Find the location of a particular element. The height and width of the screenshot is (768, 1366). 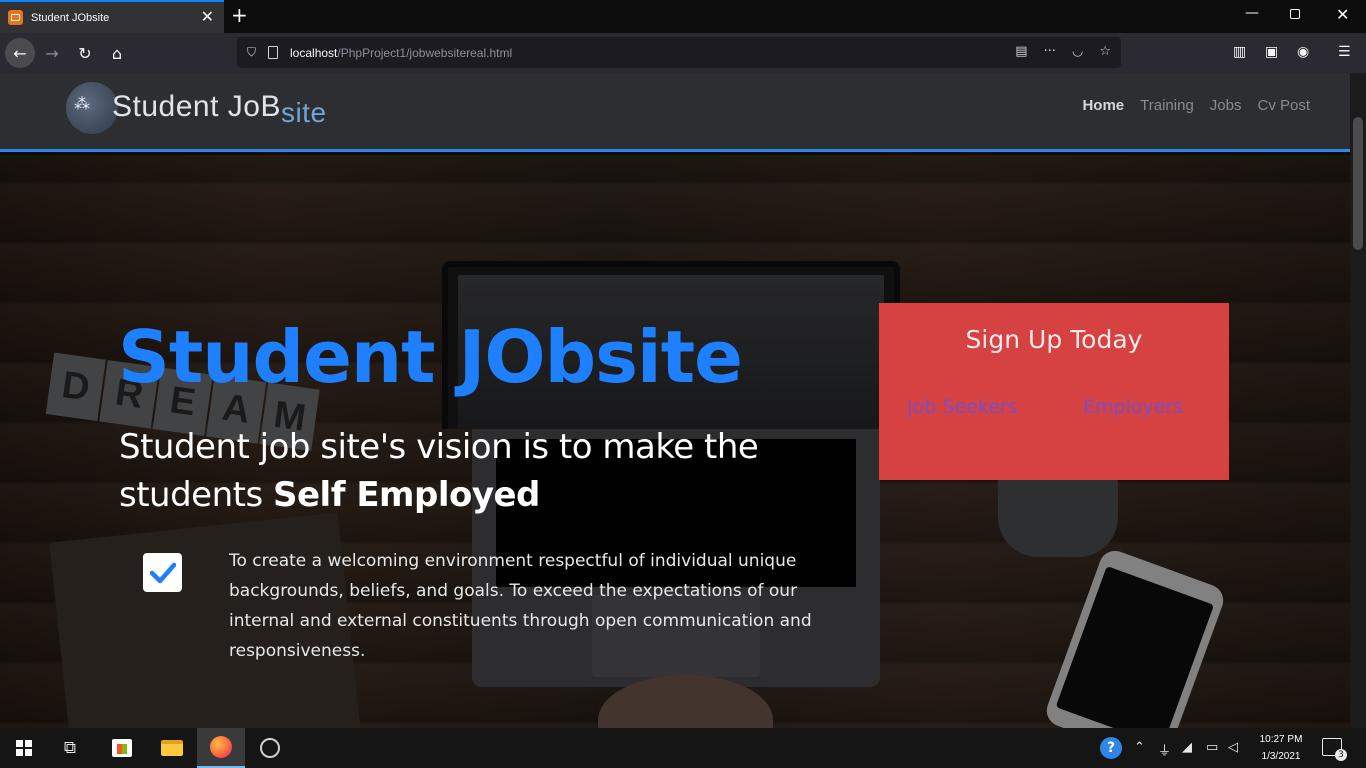

windows-logo-icon is located at coordinates (24, 748).